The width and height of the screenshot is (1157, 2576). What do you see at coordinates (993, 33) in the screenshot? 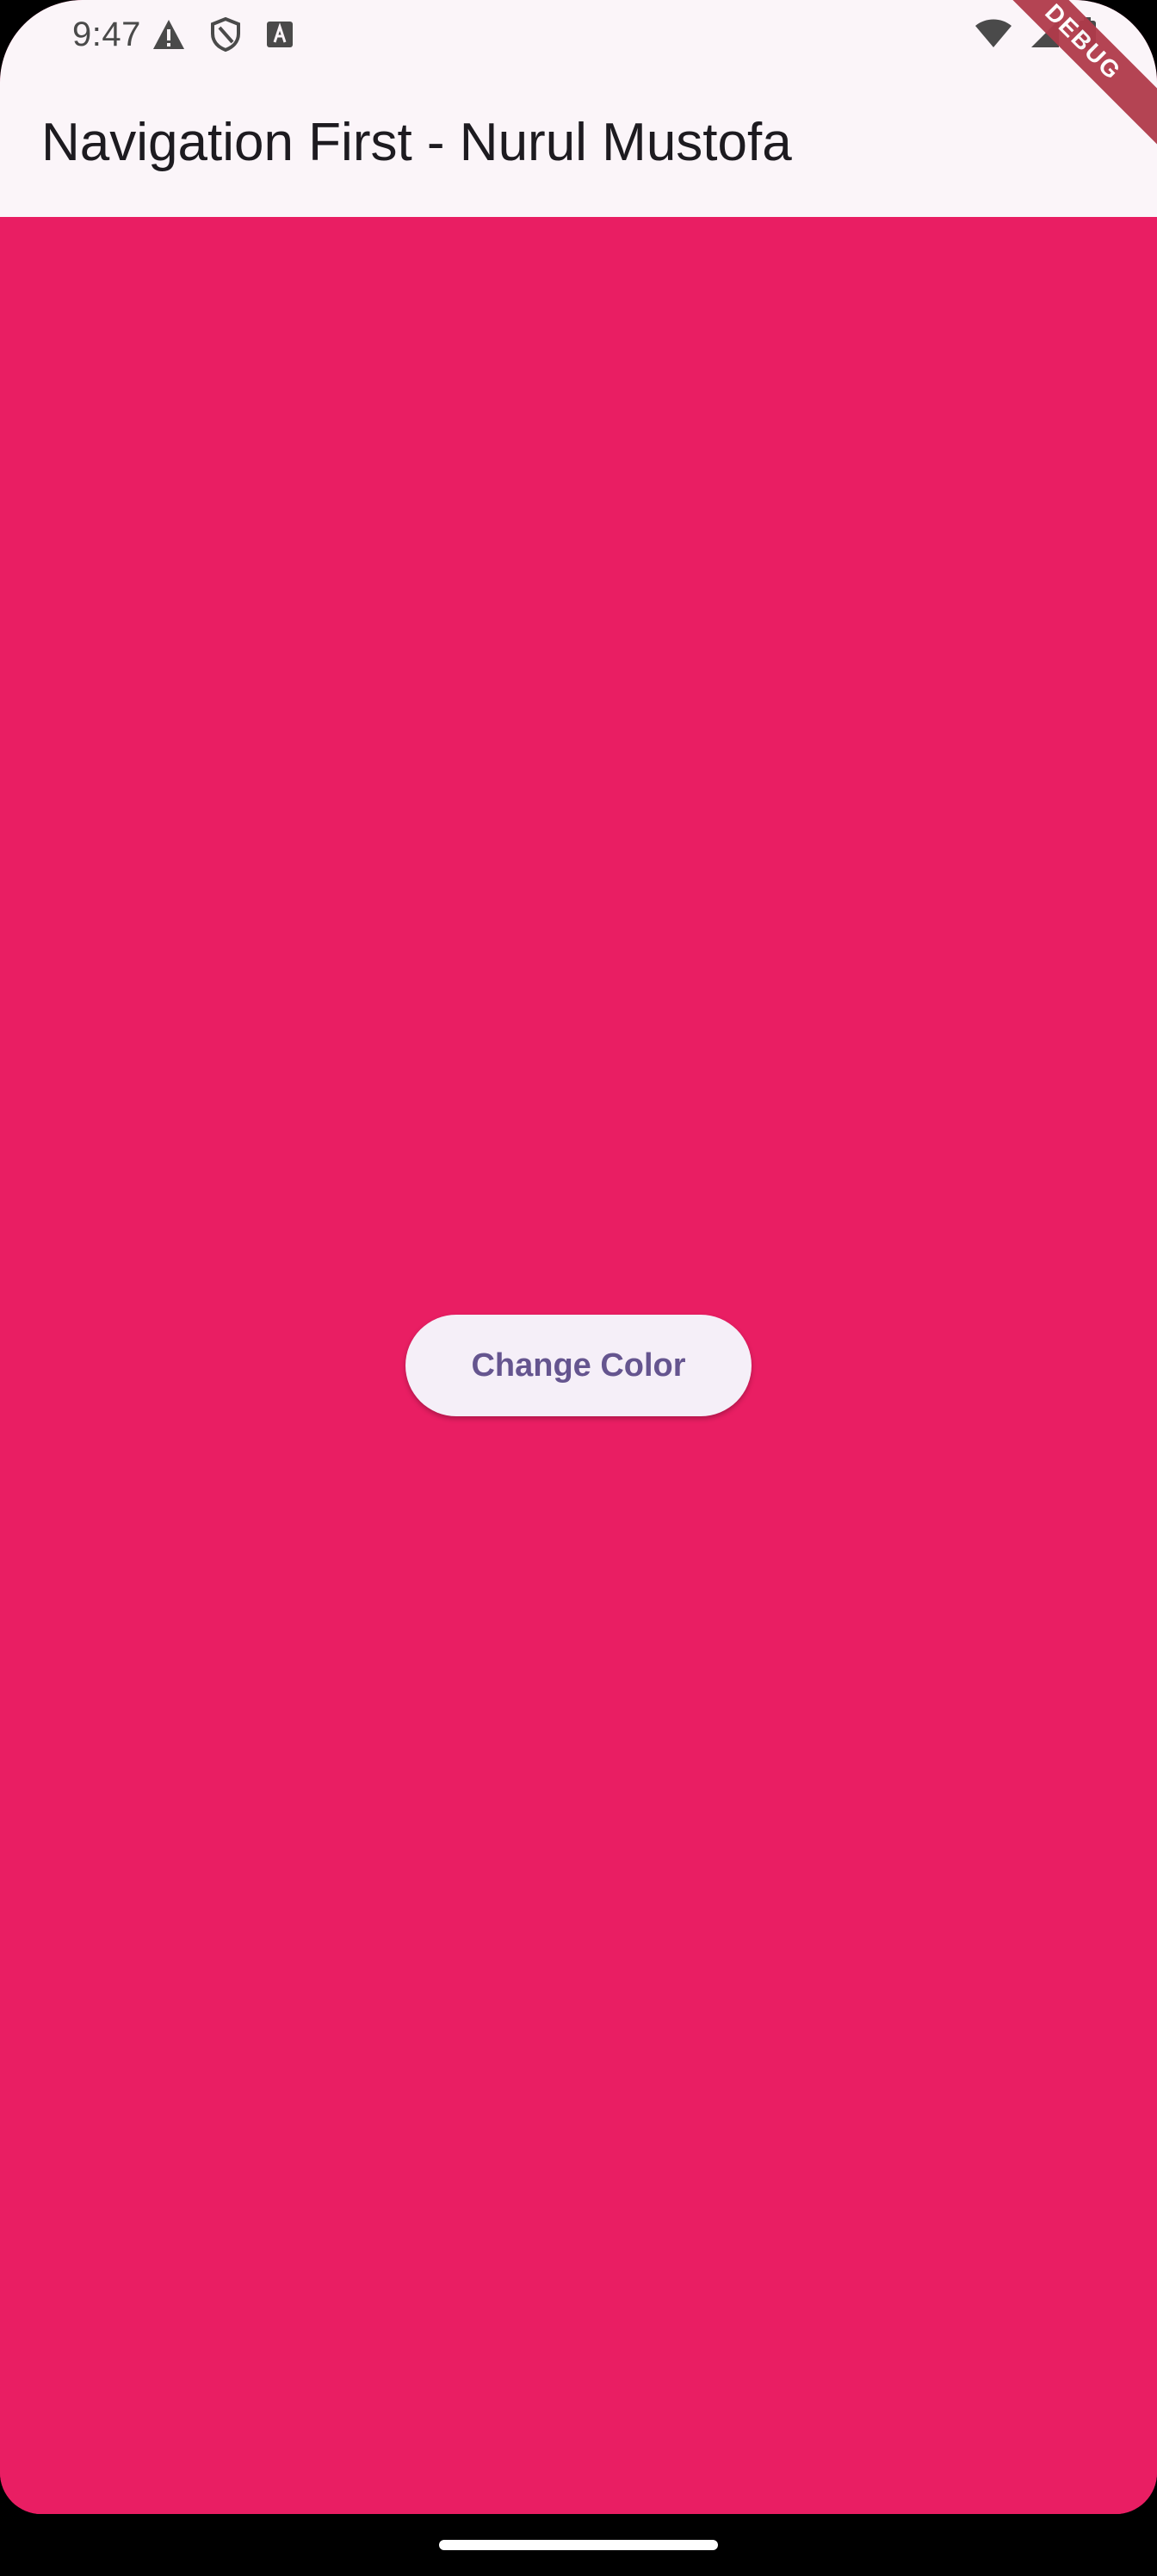
I see `wifi-icon` at bounding box center [993, 33].